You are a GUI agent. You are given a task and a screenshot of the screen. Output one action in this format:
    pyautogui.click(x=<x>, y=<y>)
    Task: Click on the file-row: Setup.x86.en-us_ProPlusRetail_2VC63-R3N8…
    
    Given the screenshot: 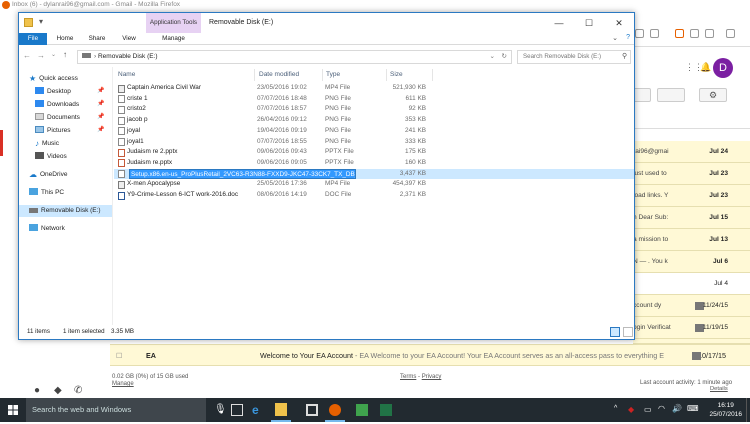 What is the action you would take?
    pyautogui.click(x=374, y=174)
    